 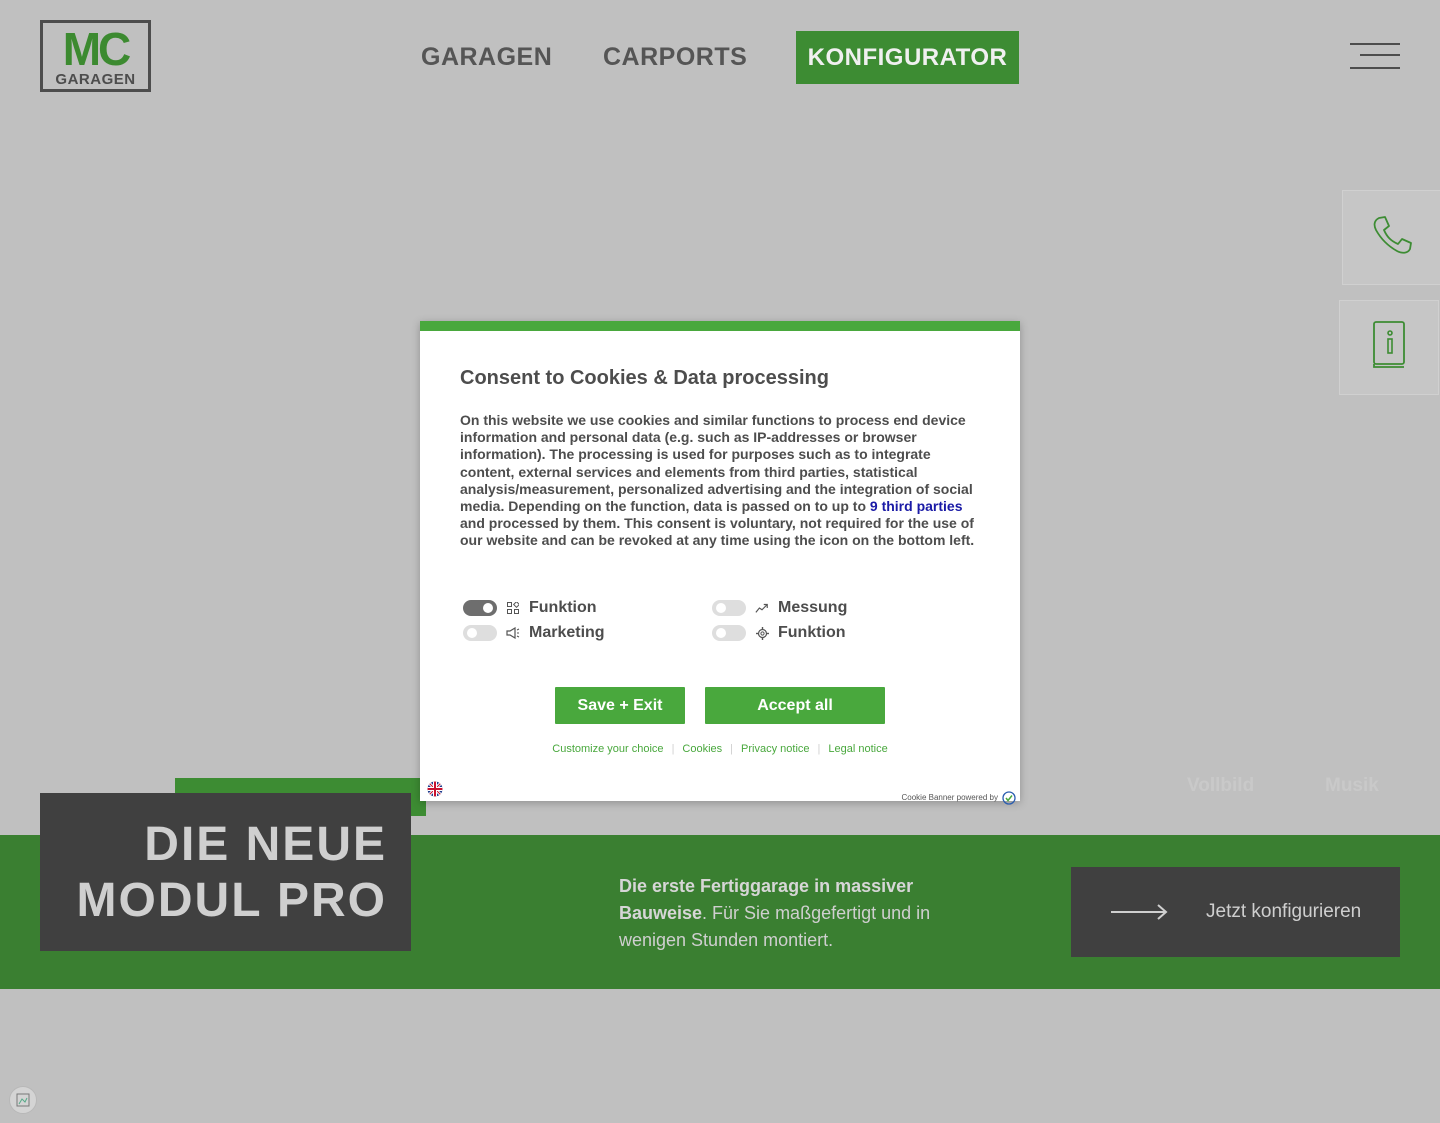 I want to click on phone-icon, so click(x=1392, y=237).